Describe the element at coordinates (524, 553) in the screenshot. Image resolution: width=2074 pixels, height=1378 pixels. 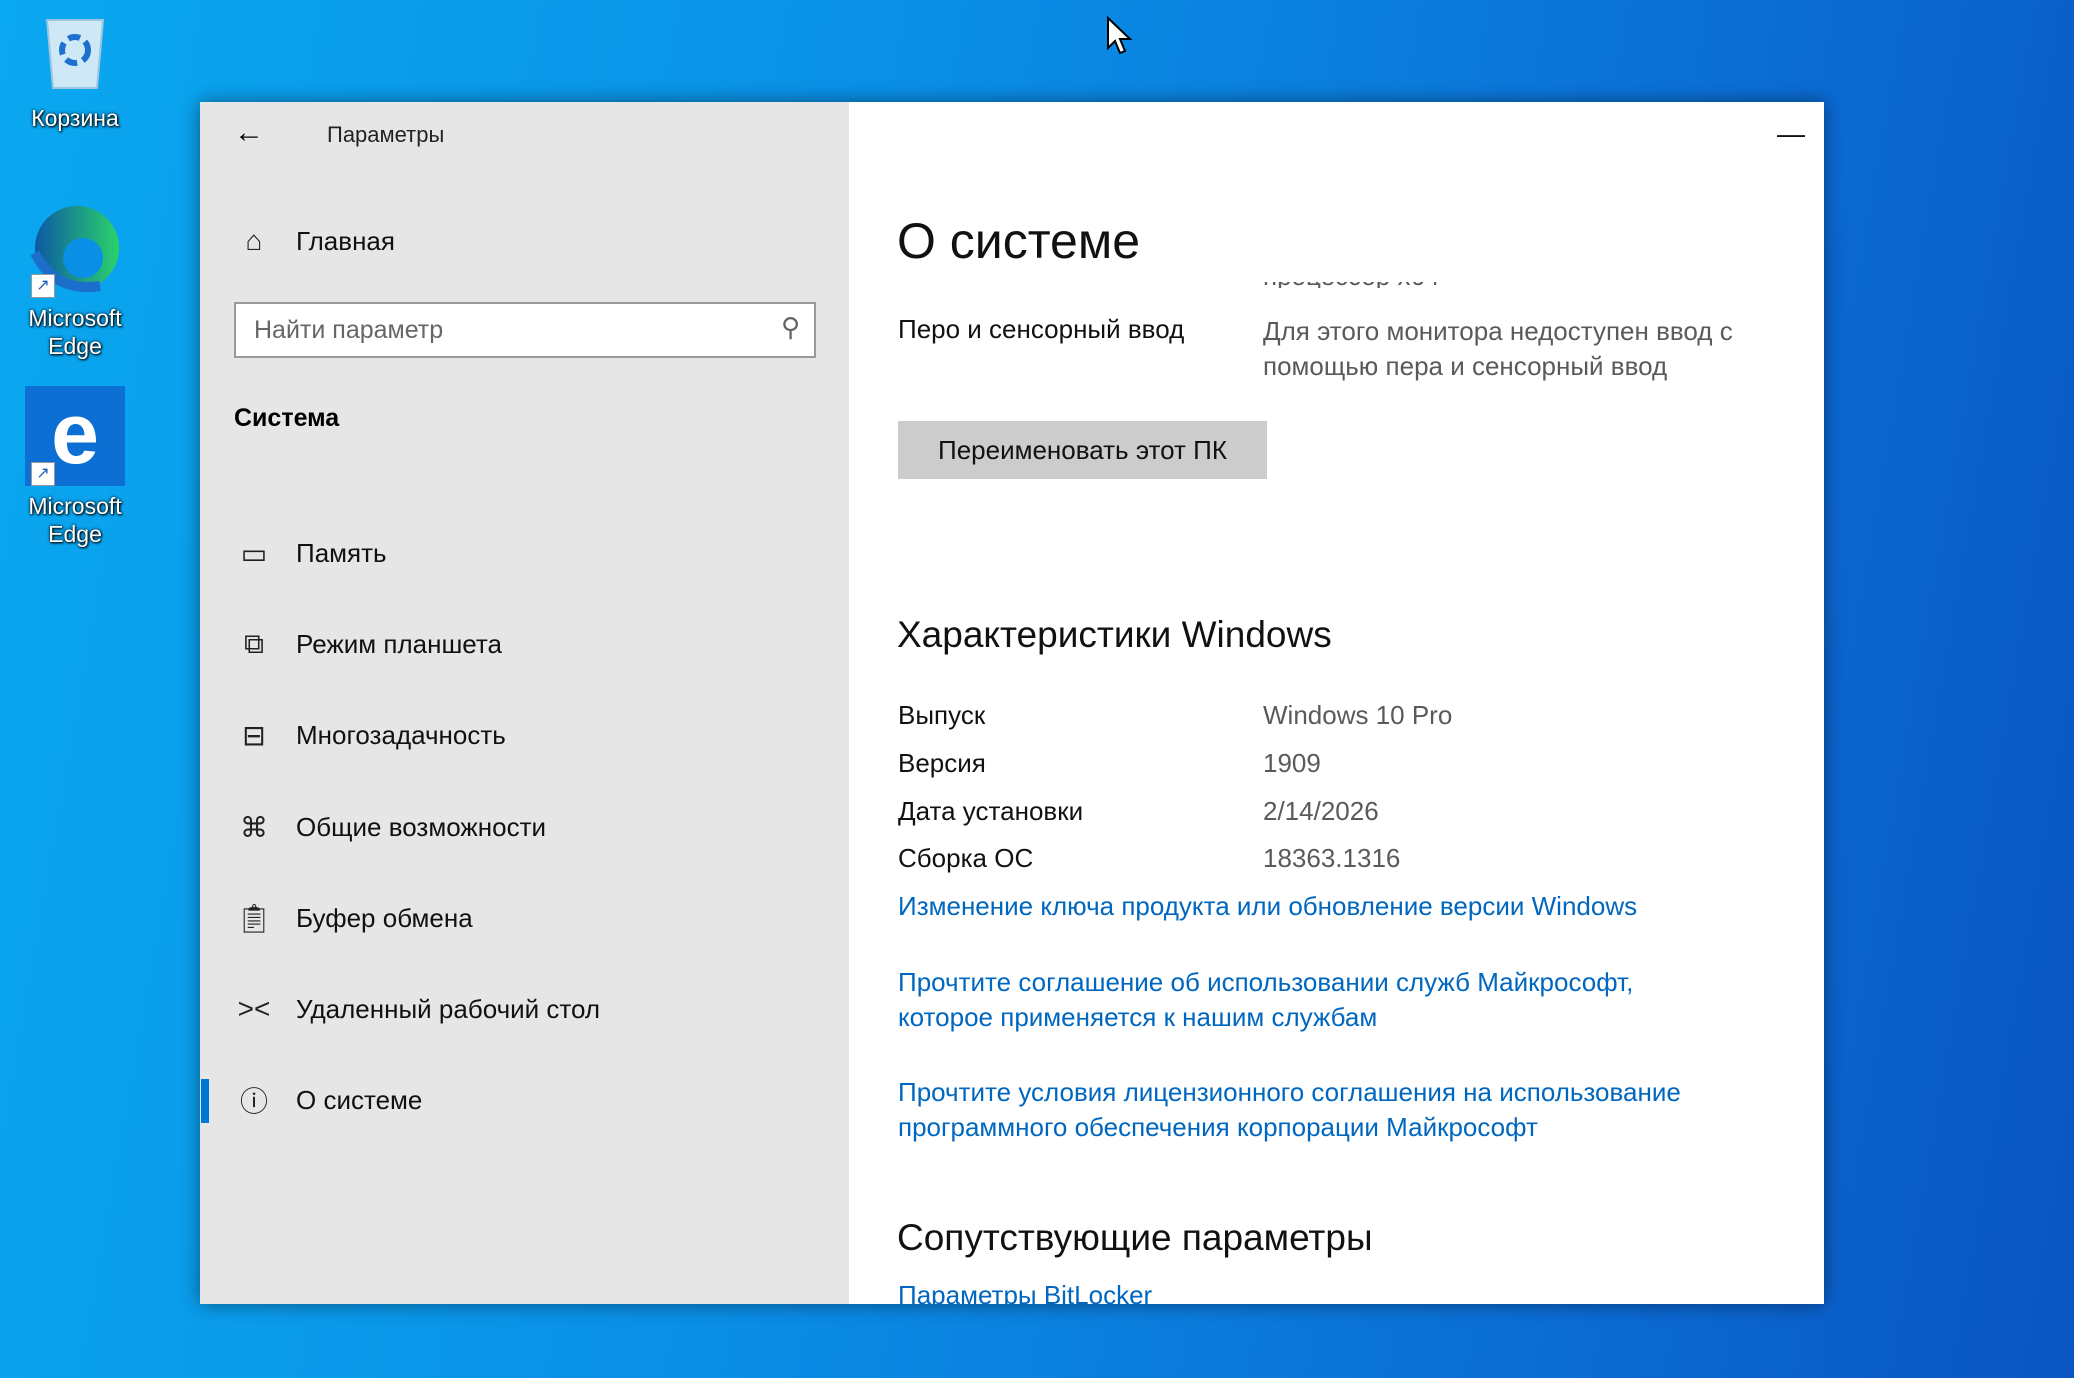
I see `sidebar-item-storage: ▭ Память` at that location.